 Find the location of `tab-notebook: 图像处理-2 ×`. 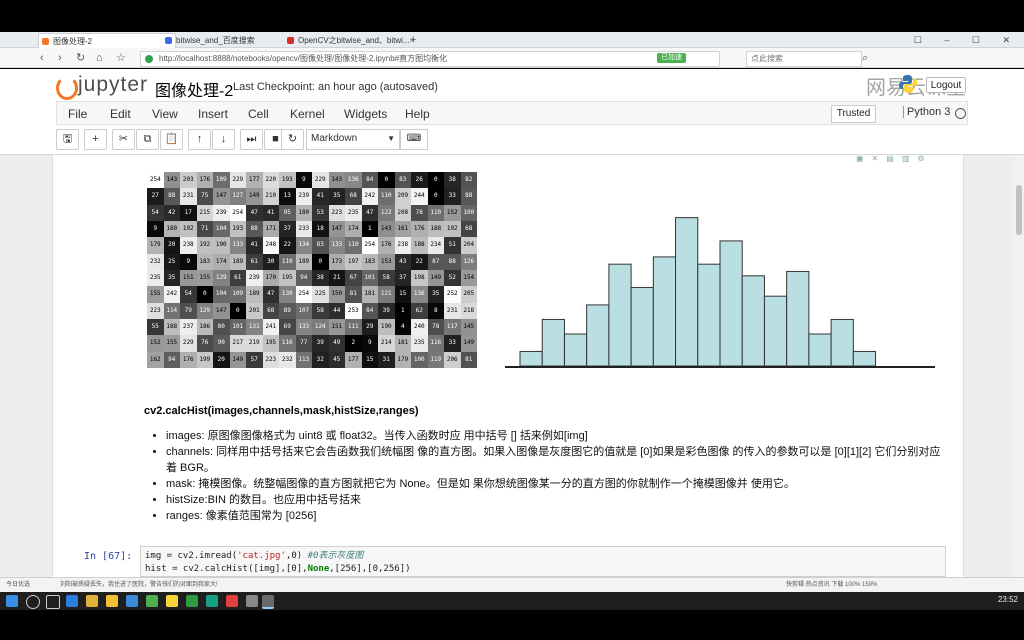

tab-notebook: 图像处理-2 × is located at coordinates (107, 41).